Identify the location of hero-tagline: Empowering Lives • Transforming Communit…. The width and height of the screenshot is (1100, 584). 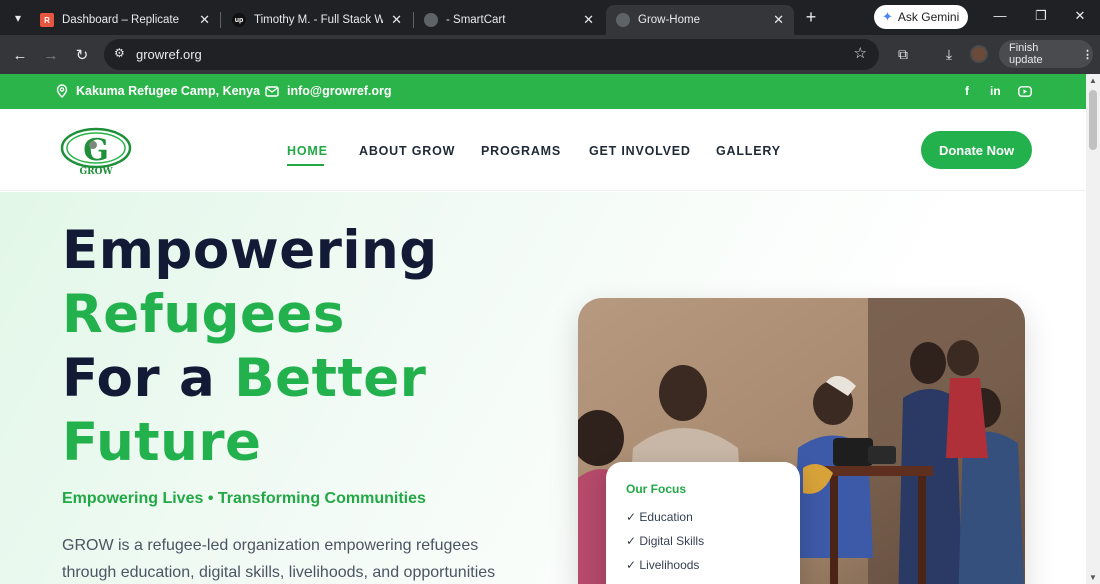
(244, 498).